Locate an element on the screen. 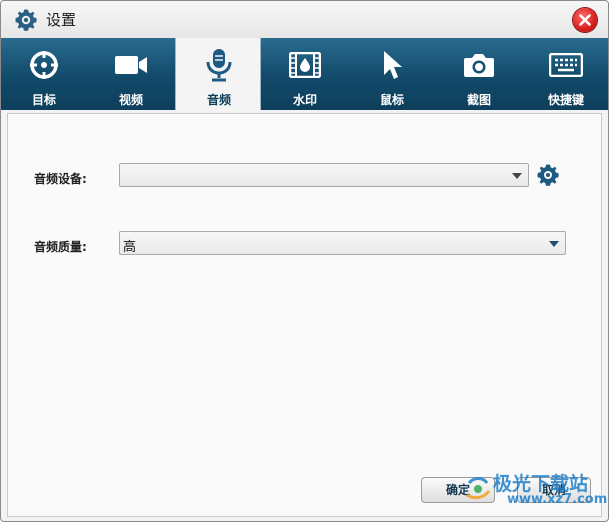  target-icon is located at coordinates (44, 65).